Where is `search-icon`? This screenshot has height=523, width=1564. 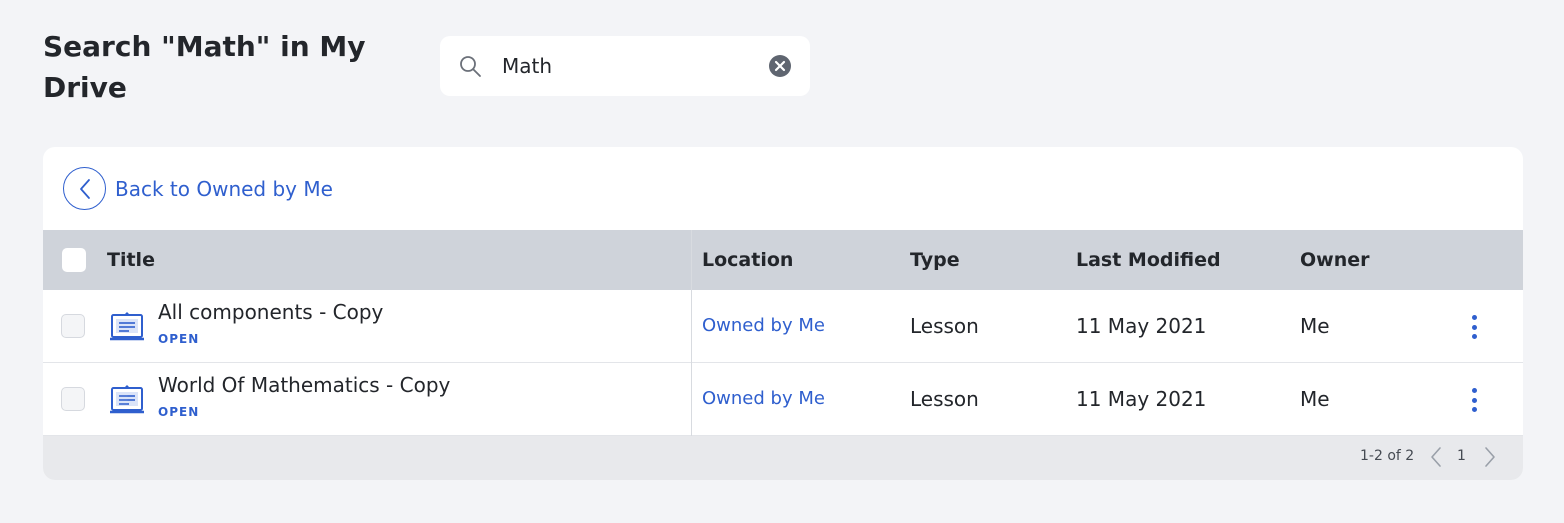
search-icon is located at coordinates (470, 66).